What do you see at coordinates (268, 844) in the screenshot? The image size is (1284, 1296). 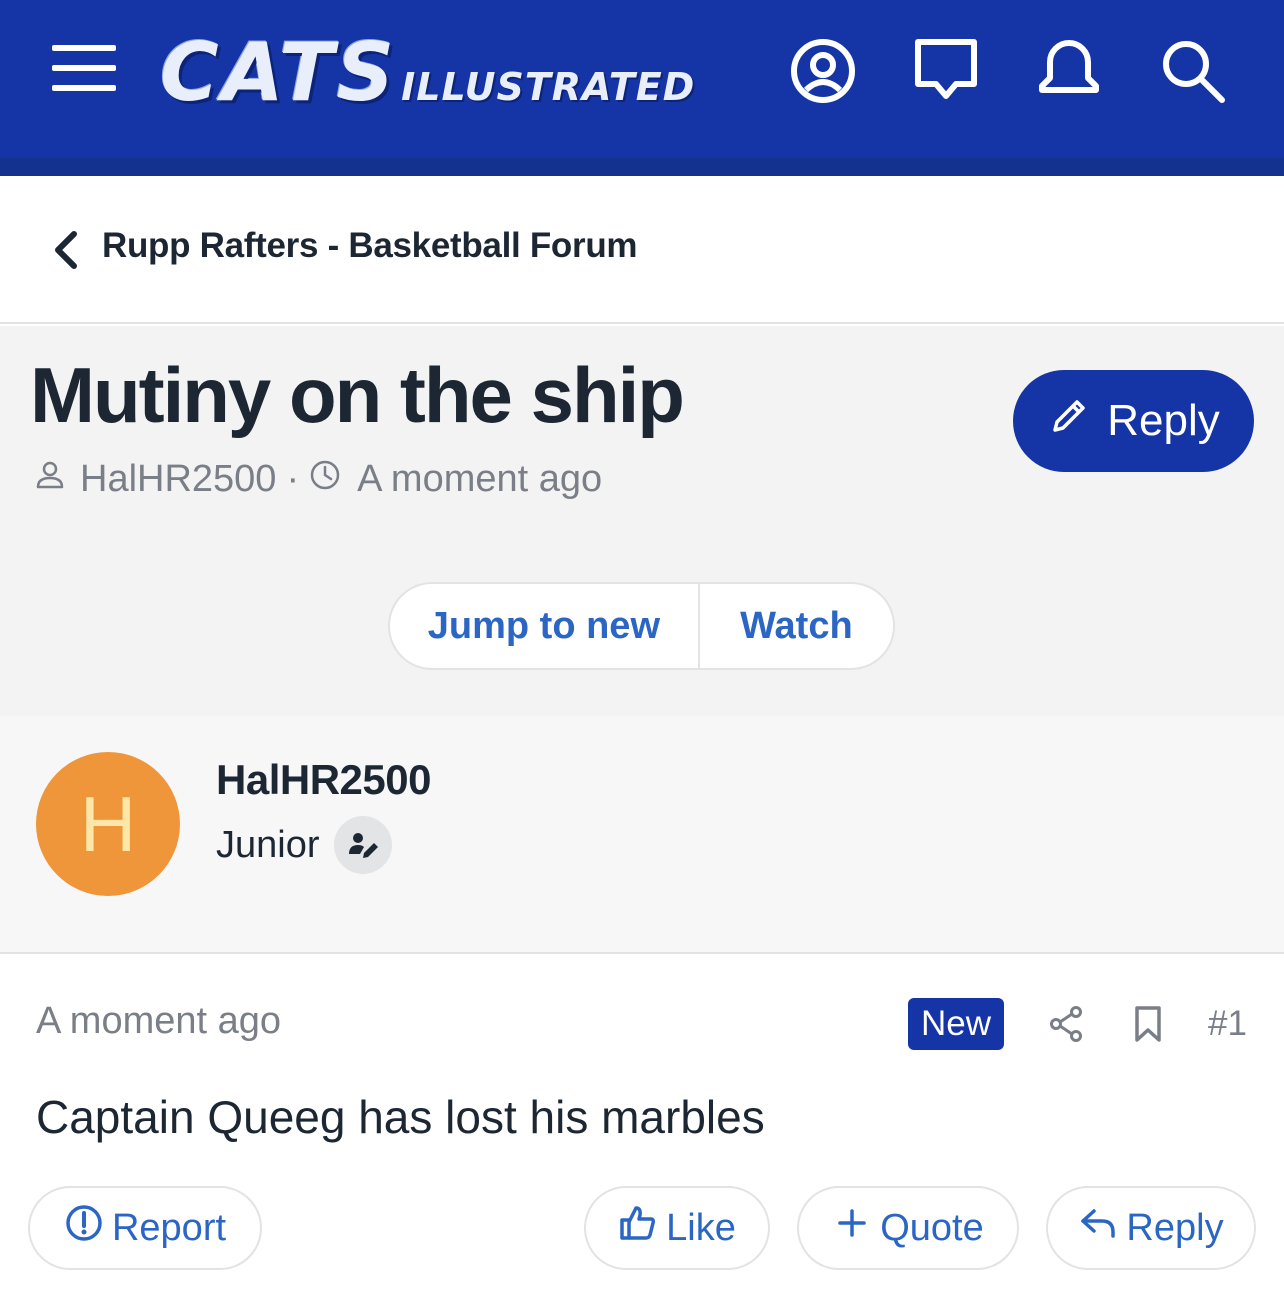 I see `rank-label: Junior` at bounding box center [268, 844].